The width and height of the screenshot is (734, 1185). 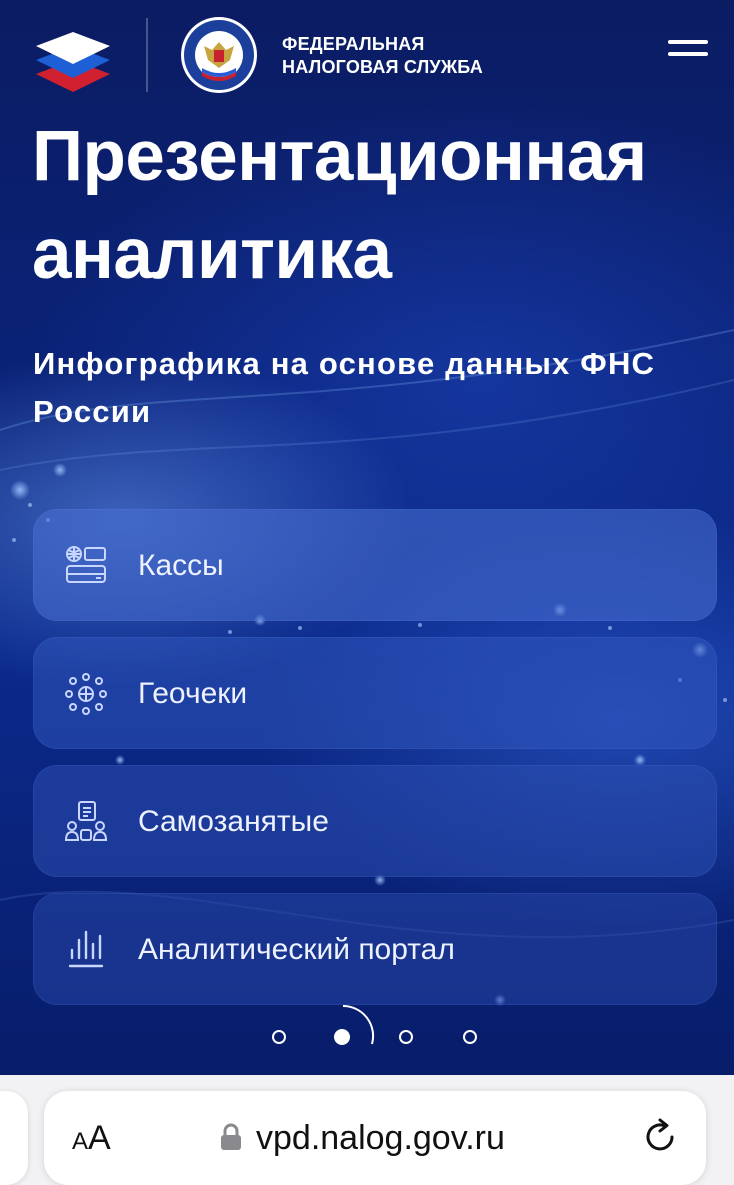 I want to click on layered-diamond-logo-icon, so click(x=73, y=55).